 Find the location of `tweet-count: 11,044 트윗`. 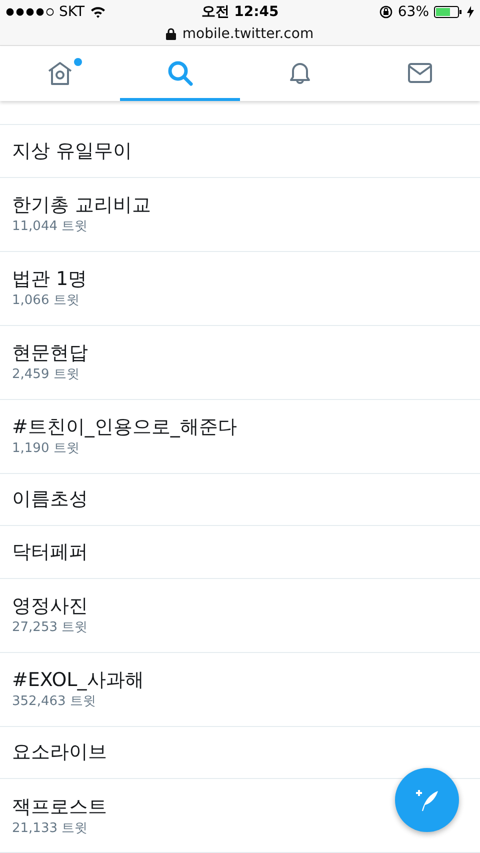

tweet-count: 11,044 트윗 is located at coordinates (50, 227).